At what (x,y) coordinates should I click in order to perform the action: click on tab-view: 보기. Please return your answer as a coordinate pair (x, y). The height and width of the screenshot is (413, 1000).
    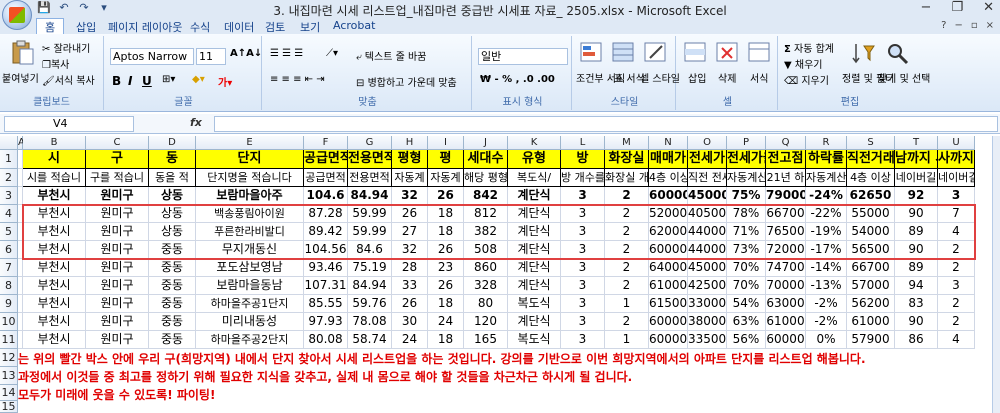
    Looking at the image, I should click on (310, 27).